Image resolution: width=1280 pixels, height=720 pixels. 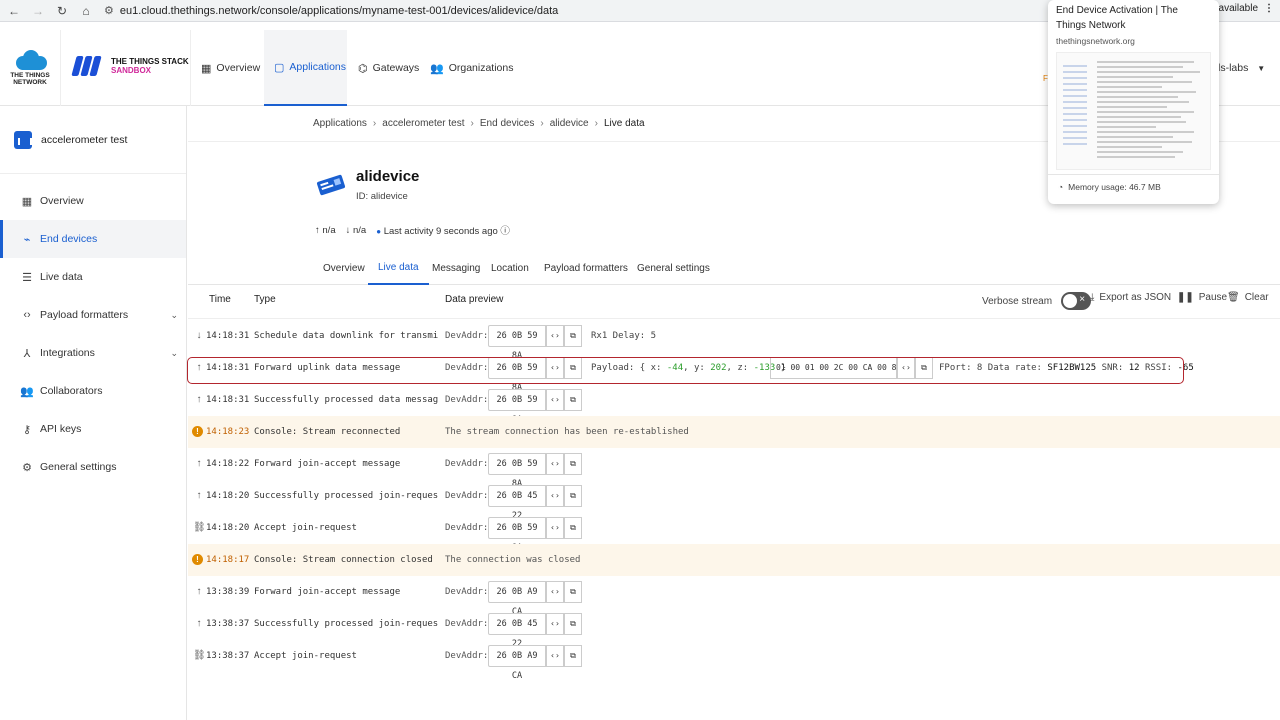 What do you see at coordinates (569, 123) in the screenshot?
I see `breadcrumb-device: alidevice` at bounding box center [569, 123].